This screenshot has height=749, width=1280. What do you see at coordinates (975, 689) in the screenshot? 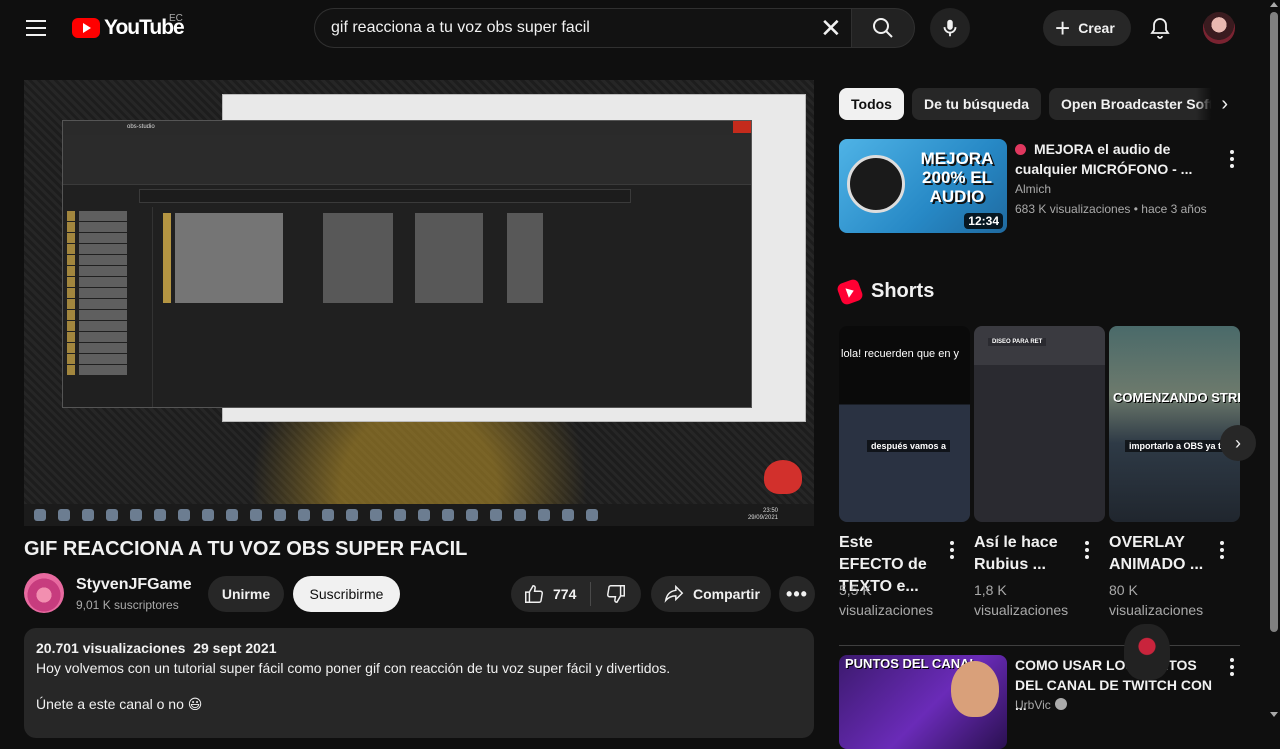
I see `thumbnail-face` at bounding box center [975, 689].